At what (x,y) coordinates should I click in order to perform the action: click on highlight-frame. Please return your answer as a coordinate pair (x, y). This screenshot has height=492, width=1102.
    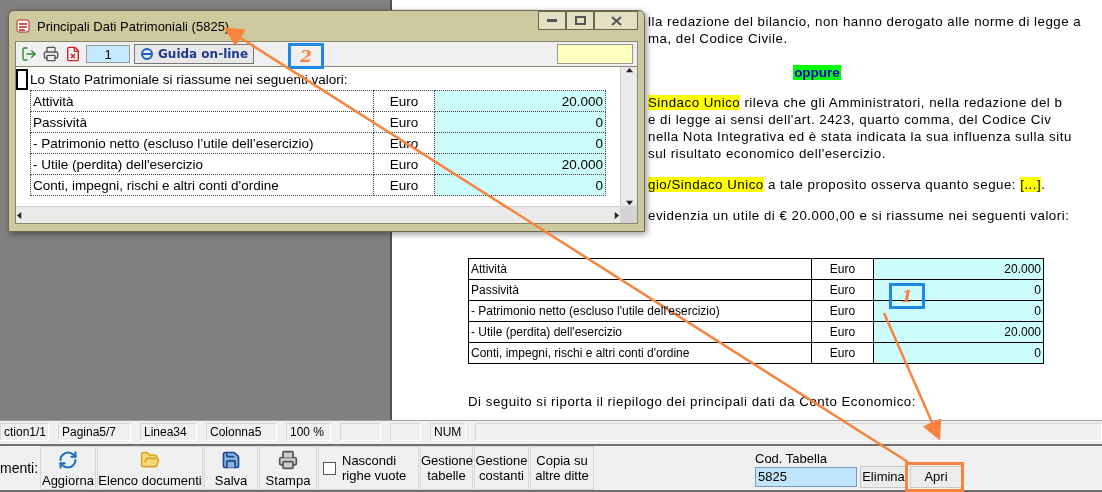
    Looking at the image, I should click on (934, 477).